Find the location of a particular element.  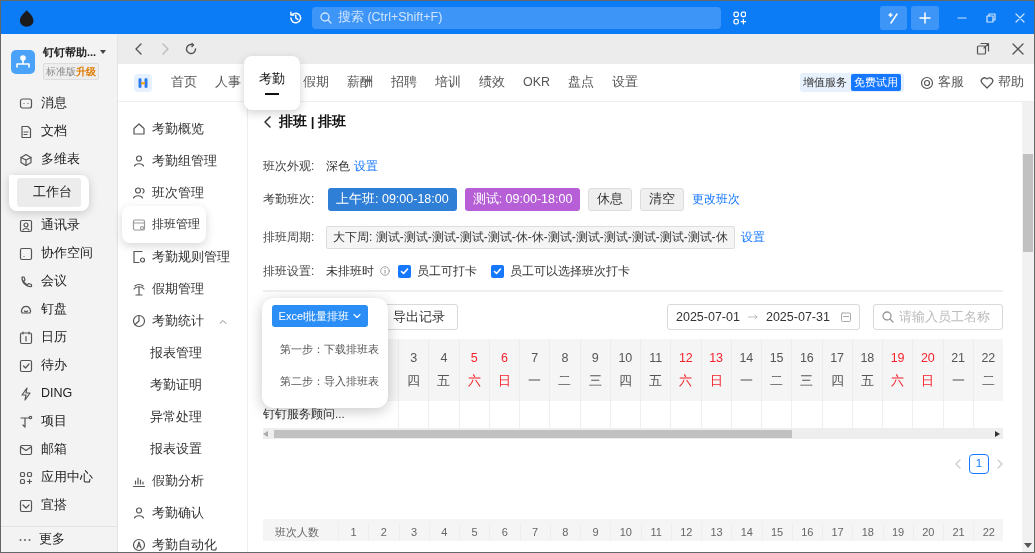

day-number: 13 is located at coordinates (716, 532).